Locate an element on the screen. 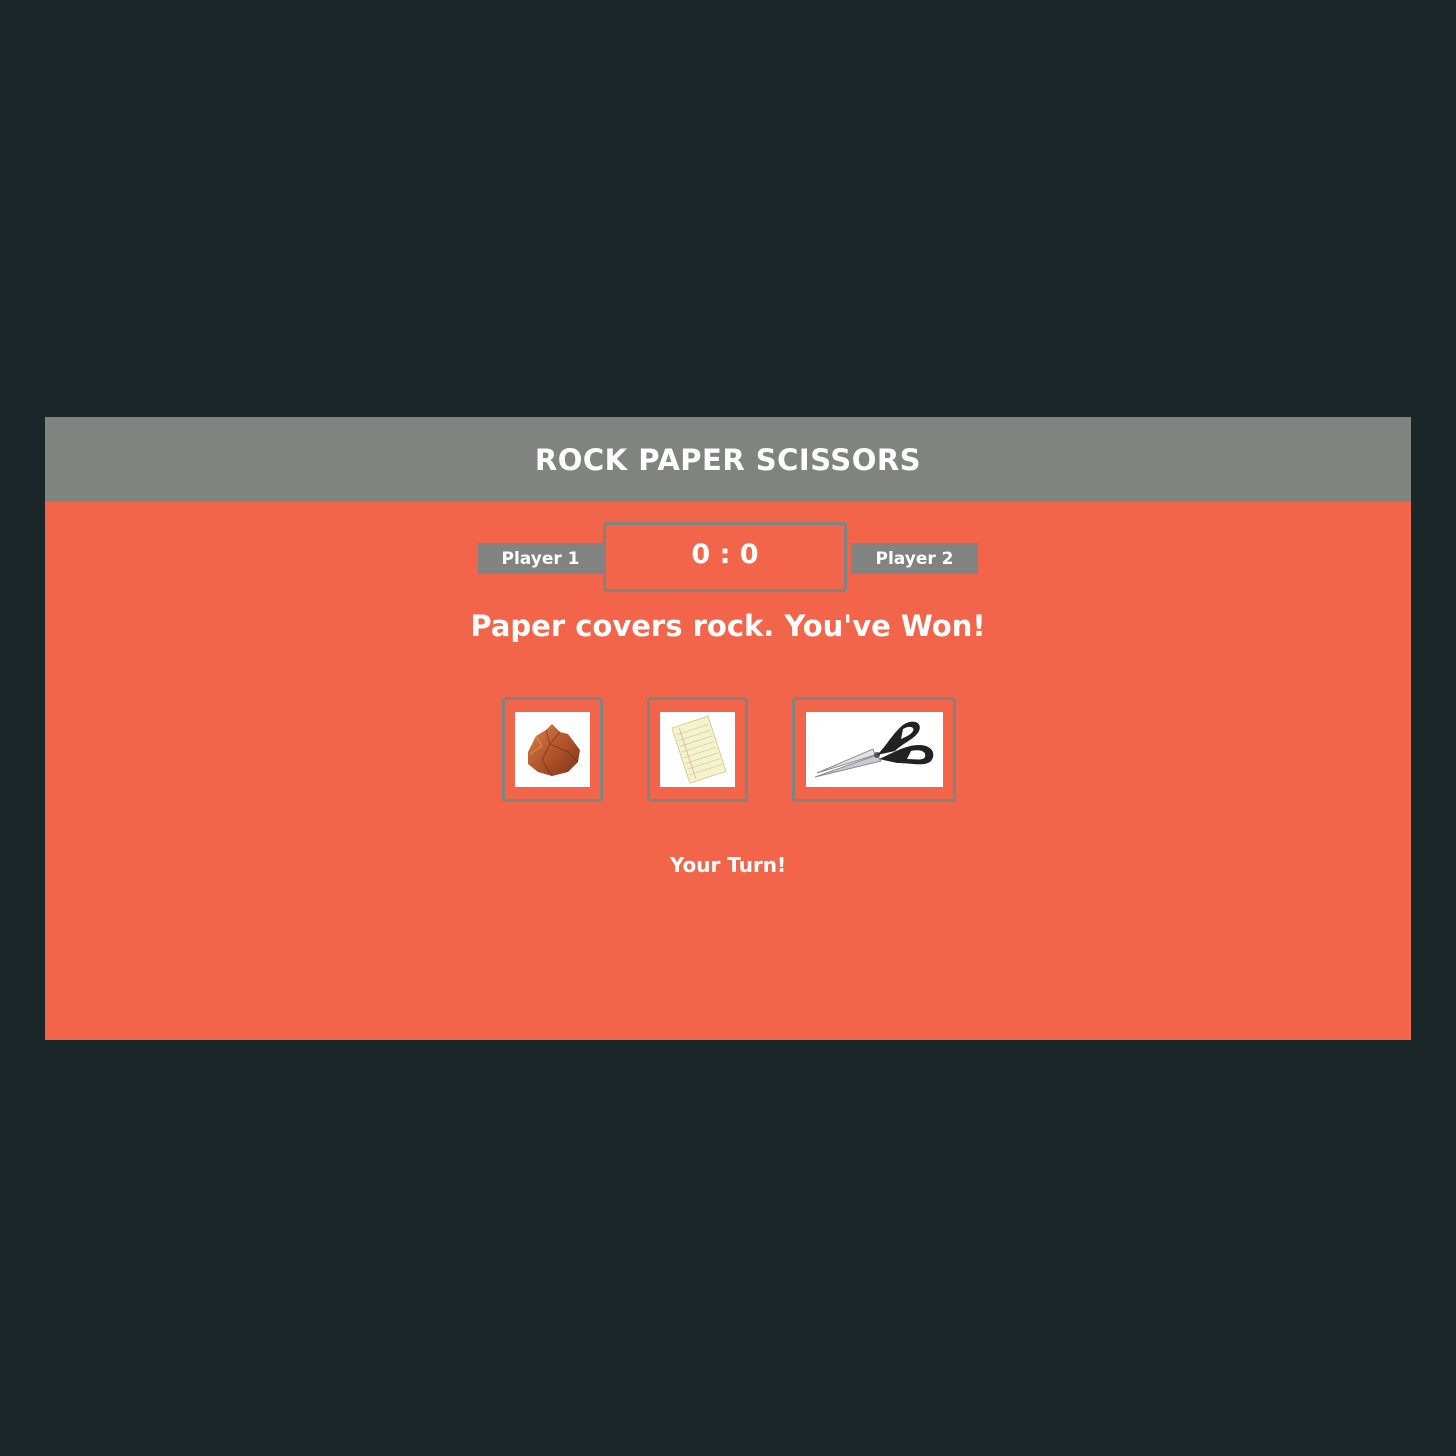  turn-status: Your Turn! is located at coordinates (728, 865).